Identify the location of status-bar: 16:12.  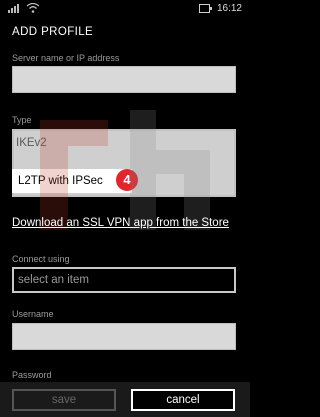
(125, 8).